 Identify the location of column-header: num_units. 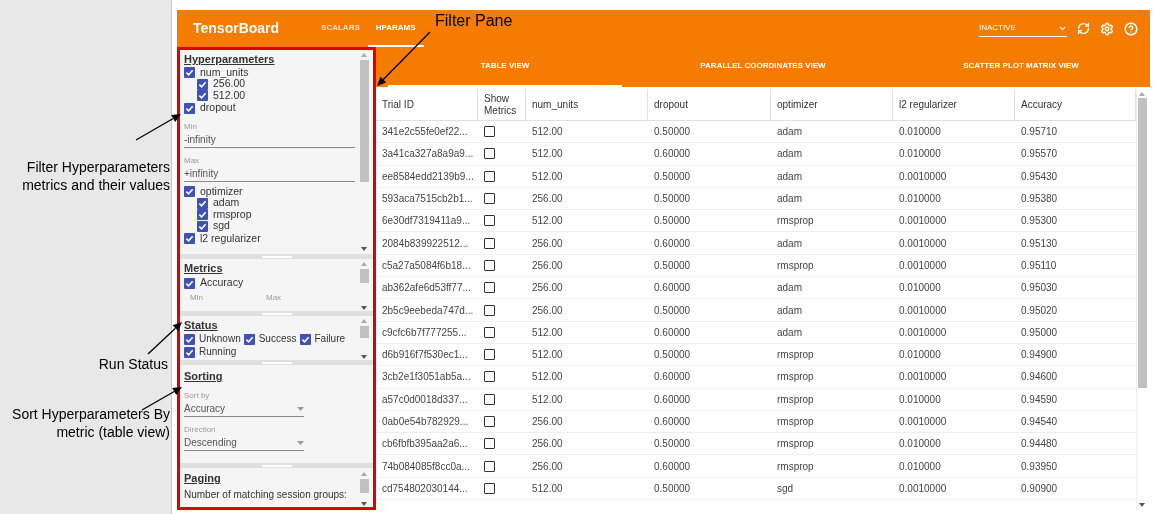
(555, 104).